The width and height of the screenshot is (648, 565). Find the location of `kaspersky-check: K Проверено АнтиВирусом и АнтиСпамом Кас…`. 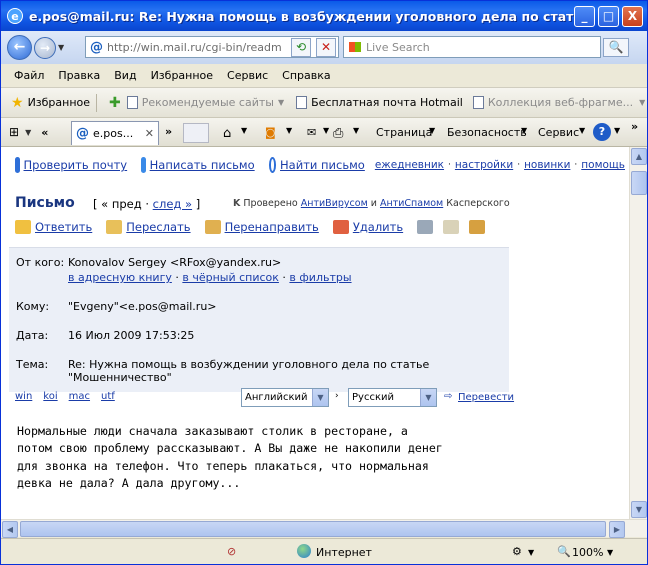

kaspersky-check: K Проверено АнтиВирусом и АнтиСпамом Кас… is located at coordinates (371, 203).